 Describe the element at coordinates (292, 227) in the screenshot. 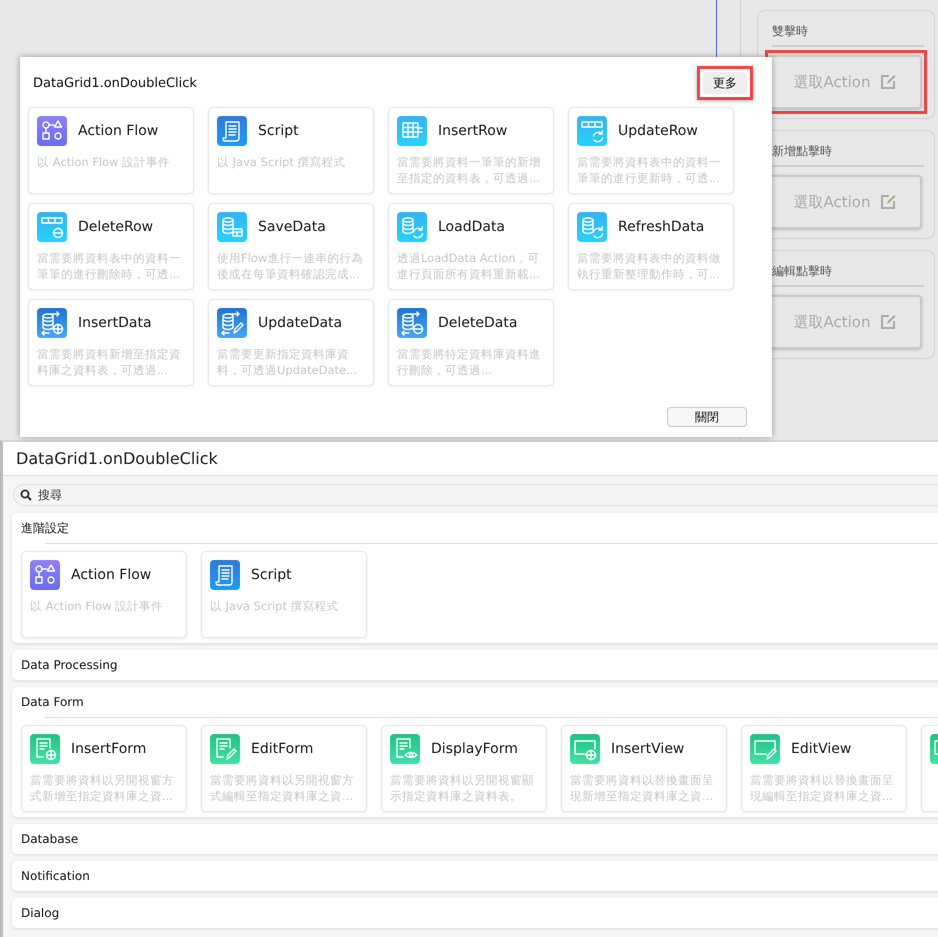

I see `card-title: SaveData` at that location.